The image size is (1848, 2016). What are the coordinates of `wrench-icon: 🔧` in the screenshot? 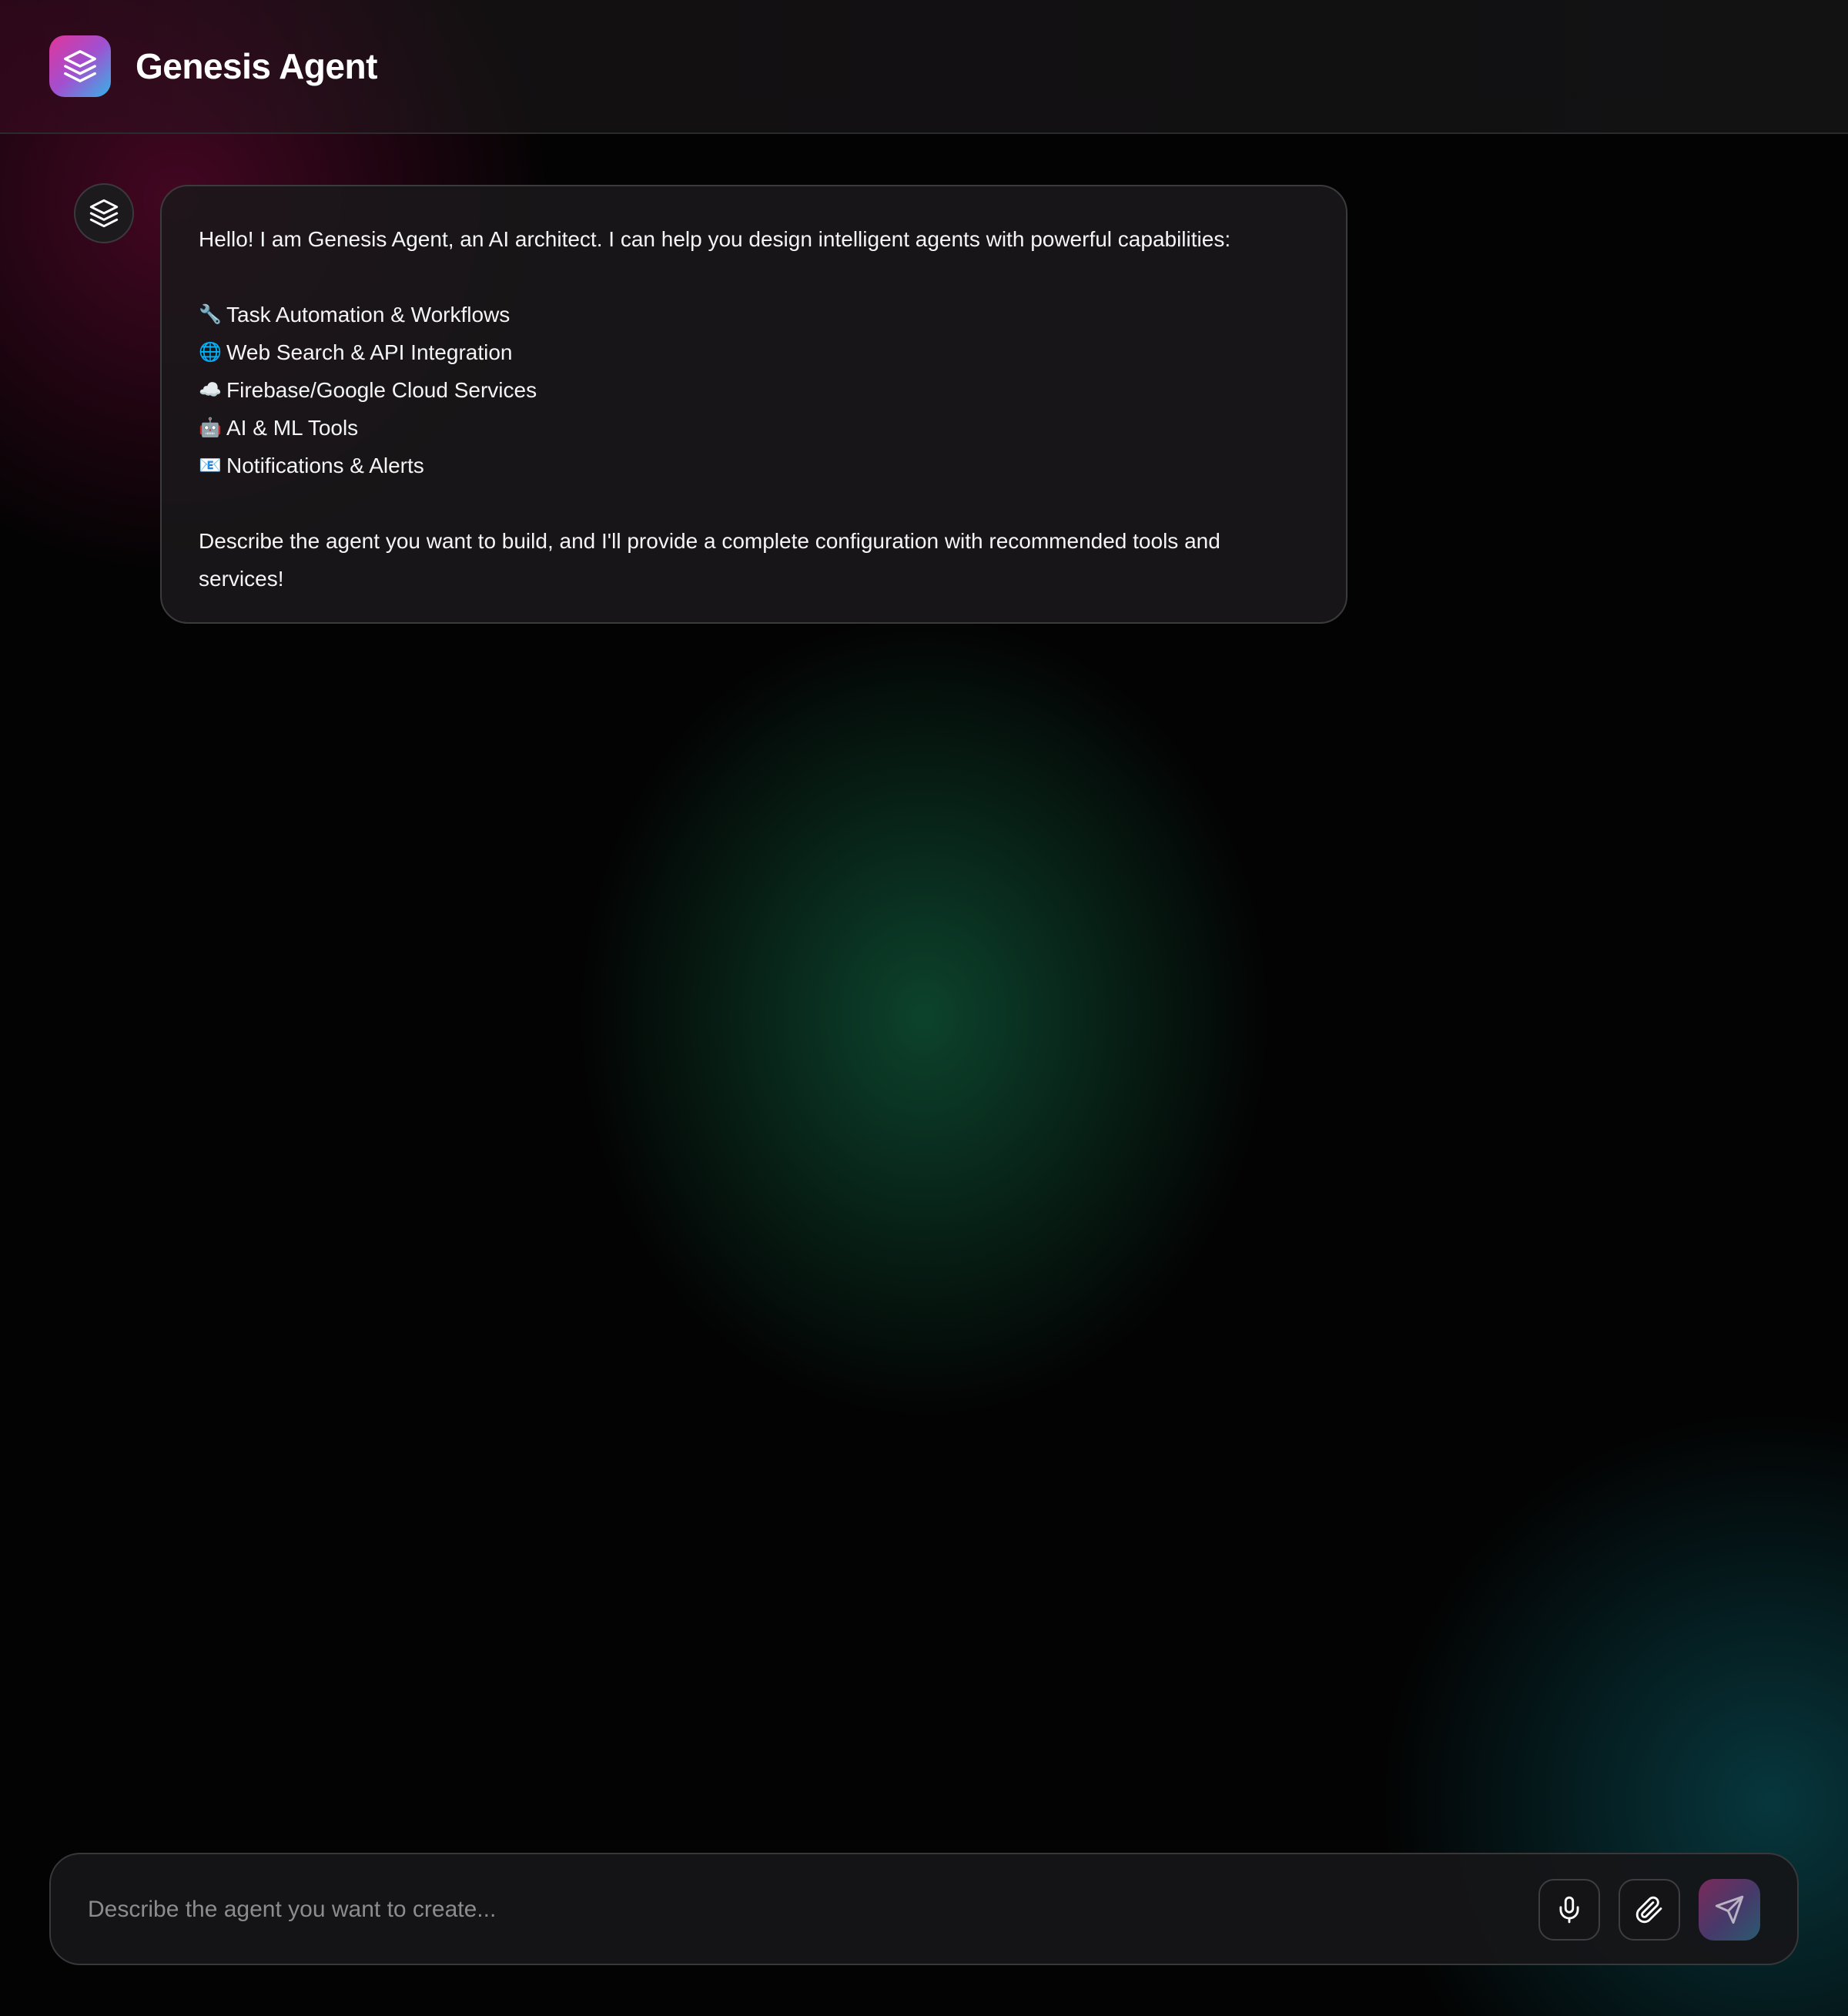 It's located at (211, 314).